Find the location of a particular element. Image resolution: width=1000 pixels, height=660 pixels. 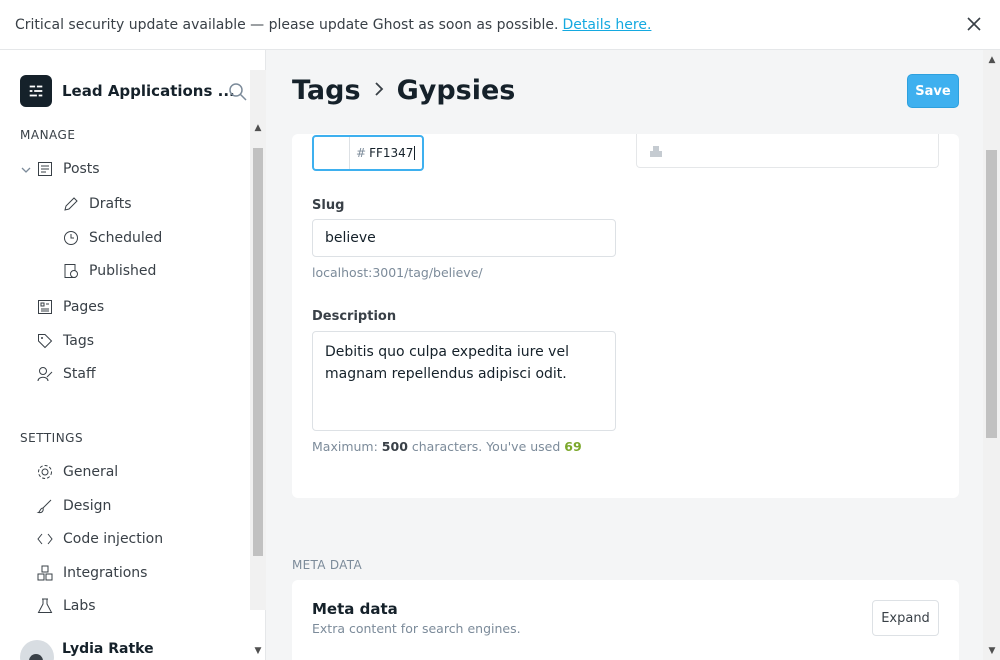

user-menu: Lydia Ratke is located at coordinates (87, 650).